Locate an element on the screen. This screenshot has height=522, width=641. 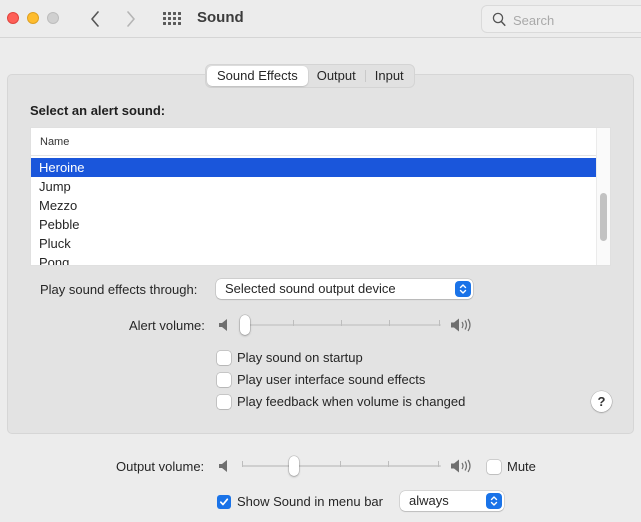
play-through-label: Play sound effects through: is located at coordinates (119, 289).